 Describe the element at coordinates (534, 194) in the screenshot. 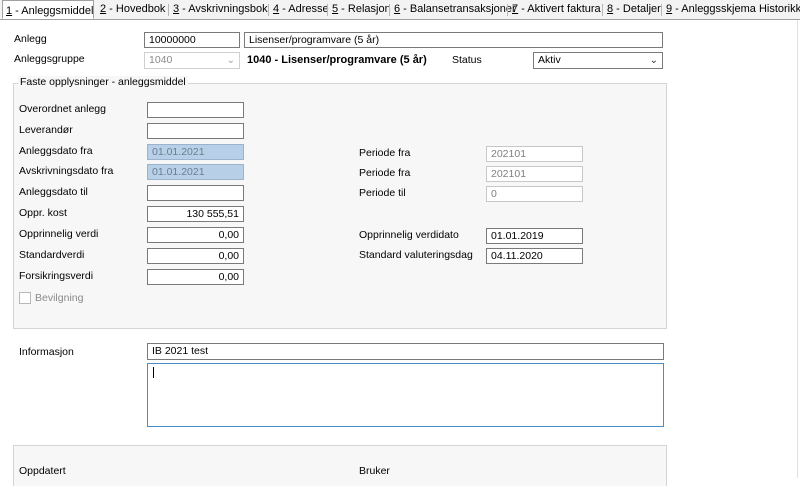

I see `periode-til-input: 0` at that location.